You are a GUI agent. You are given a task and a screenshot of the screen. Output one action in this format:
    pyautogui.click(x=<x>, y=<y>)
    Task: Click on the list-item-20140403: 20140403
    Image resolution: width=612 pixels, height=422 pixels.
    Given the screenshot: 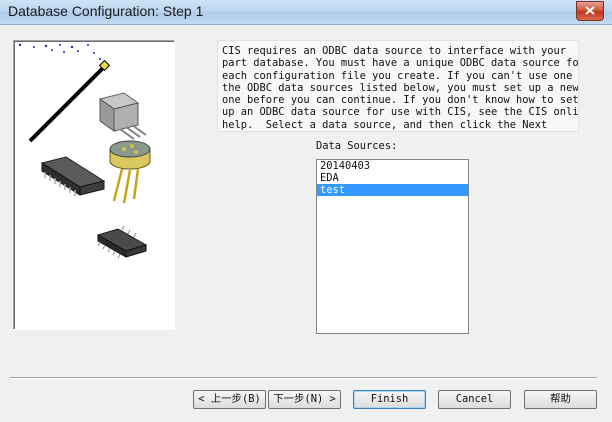 What is the action you would take?
    pyautogui.click(x=392, y=166)
    